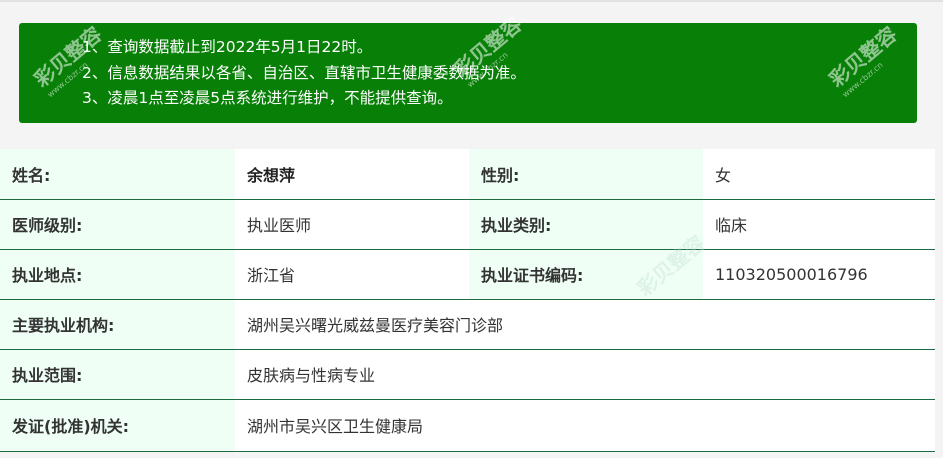 The width and height of the screenshot is (943, 458). Describe the element at coordinates (117, 425) in the screenshot. I see `authority-label: 发证(批准)机关:` at that location.